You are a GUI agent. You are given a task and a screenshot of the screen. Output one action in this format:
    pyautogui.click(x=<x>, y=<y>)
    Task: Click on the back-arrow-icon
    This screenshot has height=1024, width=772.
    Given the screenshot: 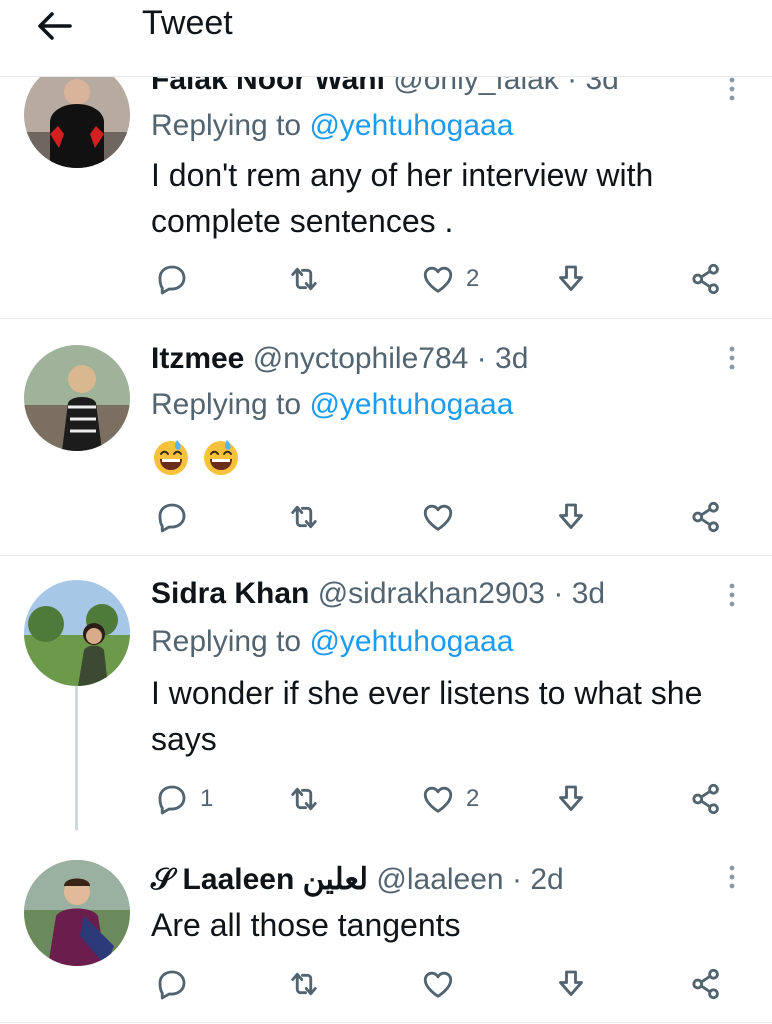 What is the action you would take?
    pyautogui.click(x=55, y=26)
    